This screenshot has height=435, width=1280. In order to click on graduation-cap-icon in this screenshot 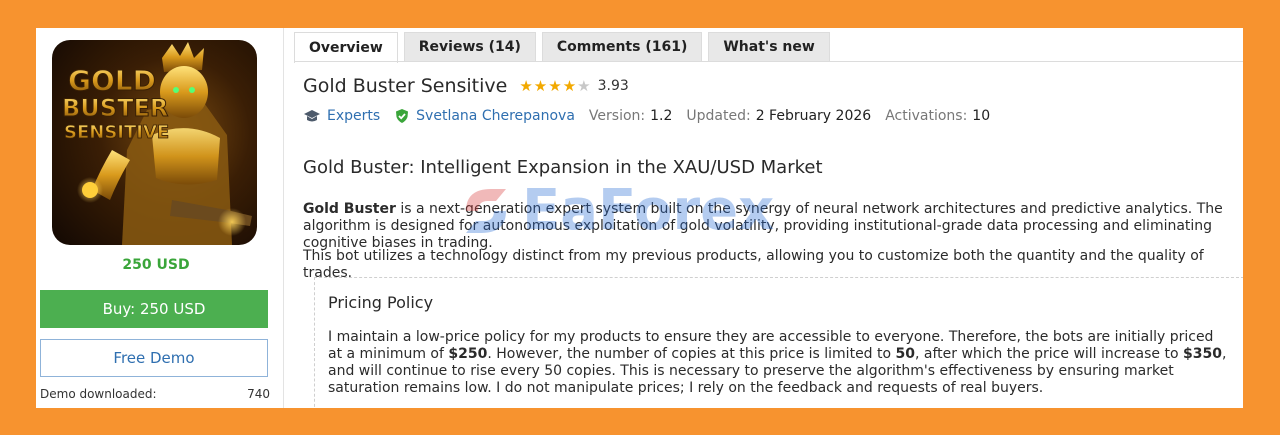, I will do `click(312, 116)`.